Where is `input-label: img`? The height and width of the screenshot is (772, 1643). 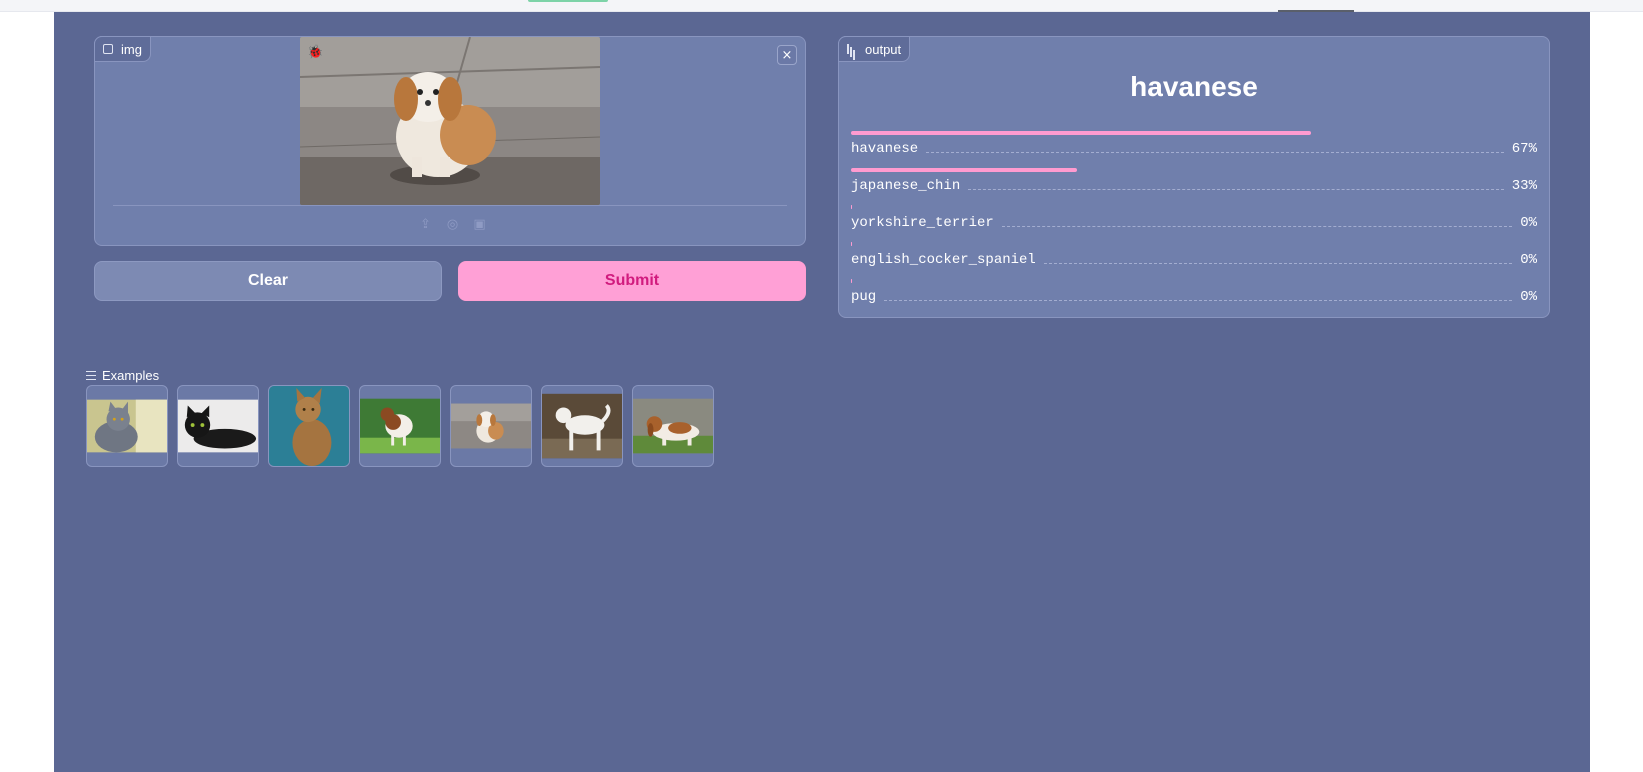
input-label: img is located at coordinates (122, 49).